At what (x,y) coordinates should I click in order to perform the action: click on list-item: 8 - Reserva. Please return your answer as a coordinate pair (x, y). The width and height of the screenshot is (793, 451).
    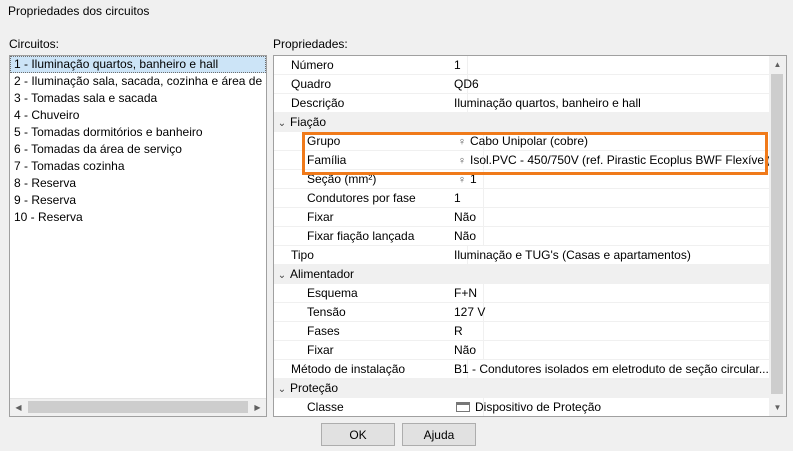
    Looking at the image, I should click on (138, 183).